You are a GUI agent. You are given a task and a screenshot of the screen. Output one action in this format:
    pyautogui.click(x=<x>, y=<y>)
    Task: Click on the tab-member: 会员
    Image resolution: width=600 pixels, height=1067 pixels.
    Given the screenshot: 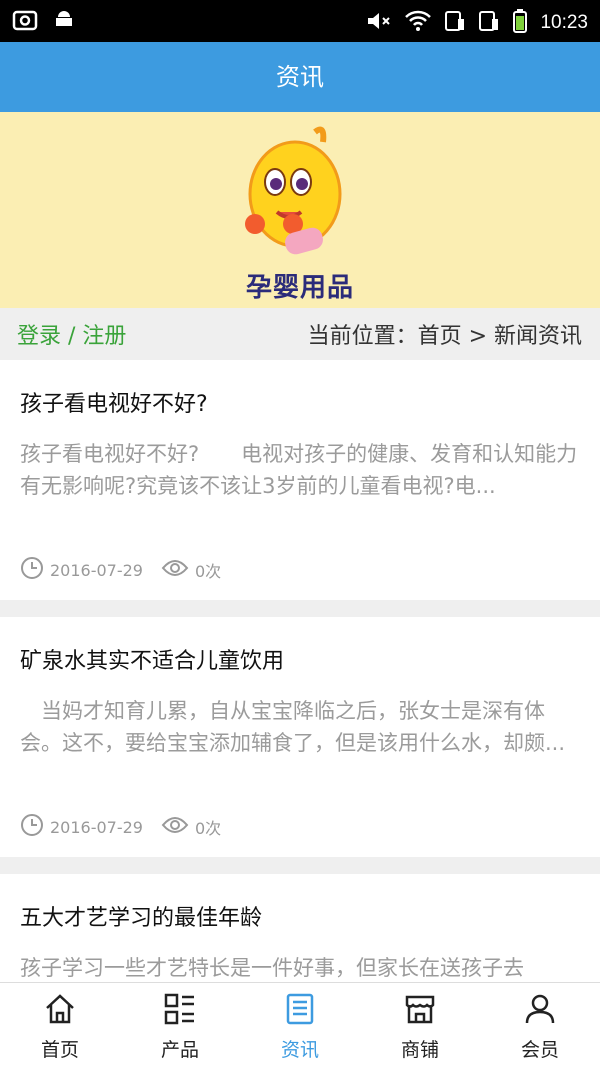 What is the action you would take?
    pyautogui.click(x=540, y=1025)
    